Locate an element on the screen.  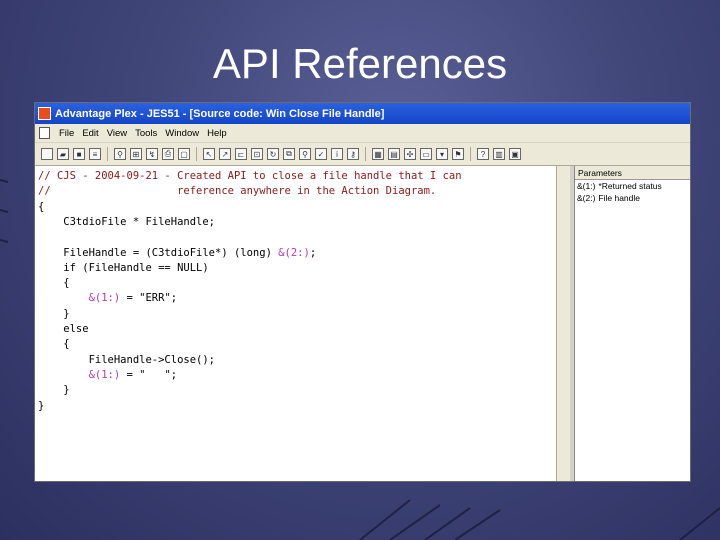
find-icon: ⚲ is located at coordinates (120, 154).